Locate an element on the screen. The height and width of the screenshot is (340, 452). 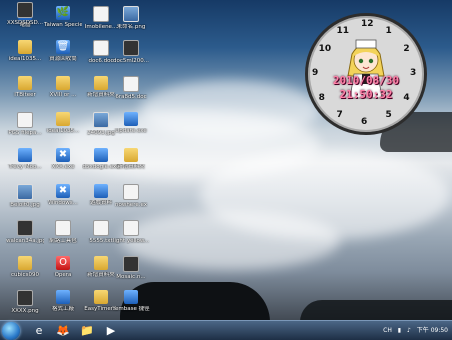
desktop-icon-label: Opera is located at coordinates (63, 275).